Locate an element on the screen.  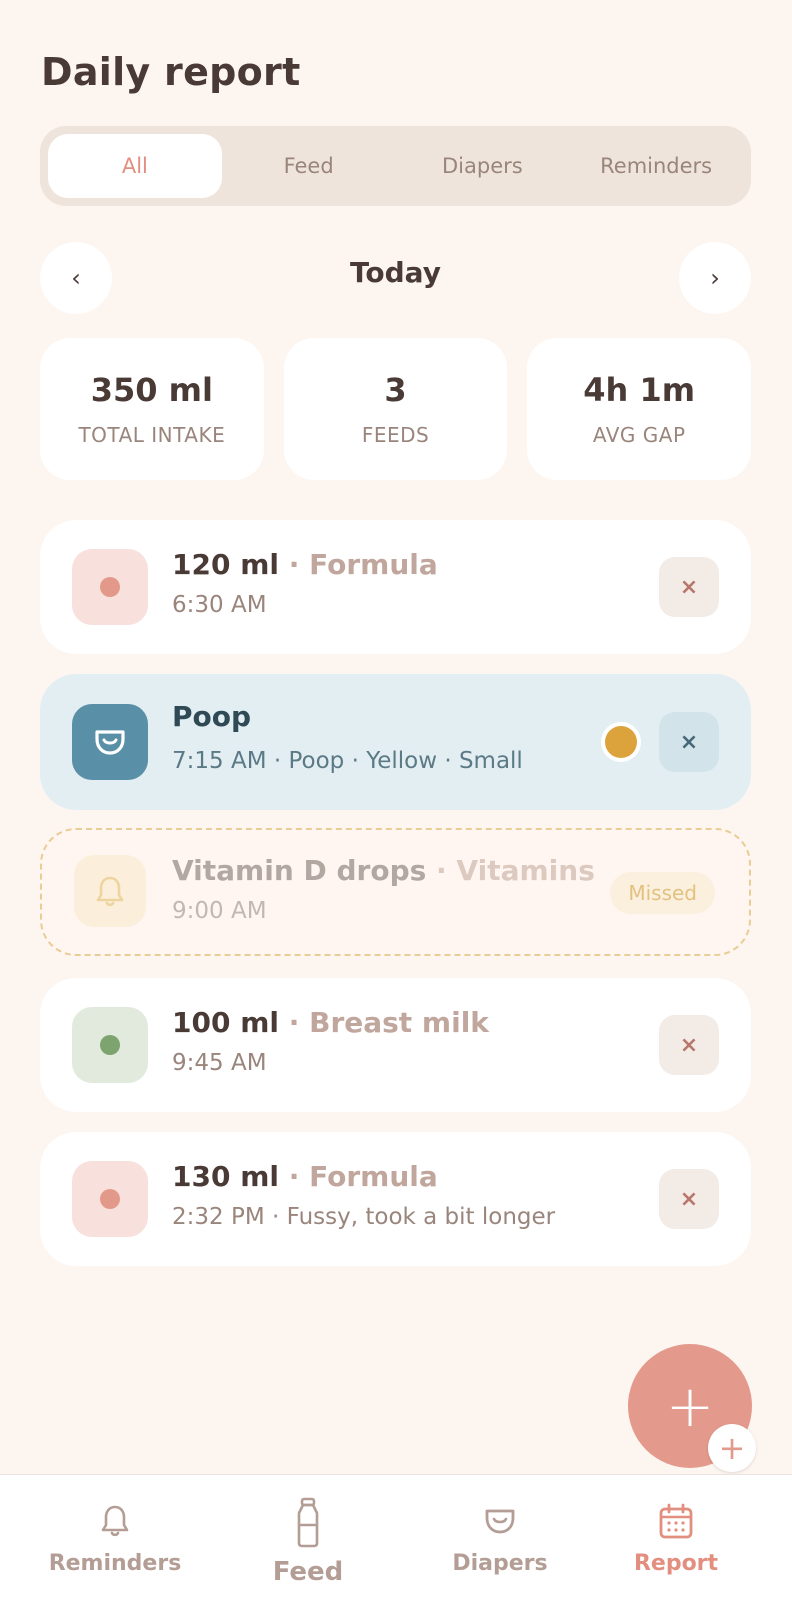
calendar-icon is located at coordinates (676, 1521).